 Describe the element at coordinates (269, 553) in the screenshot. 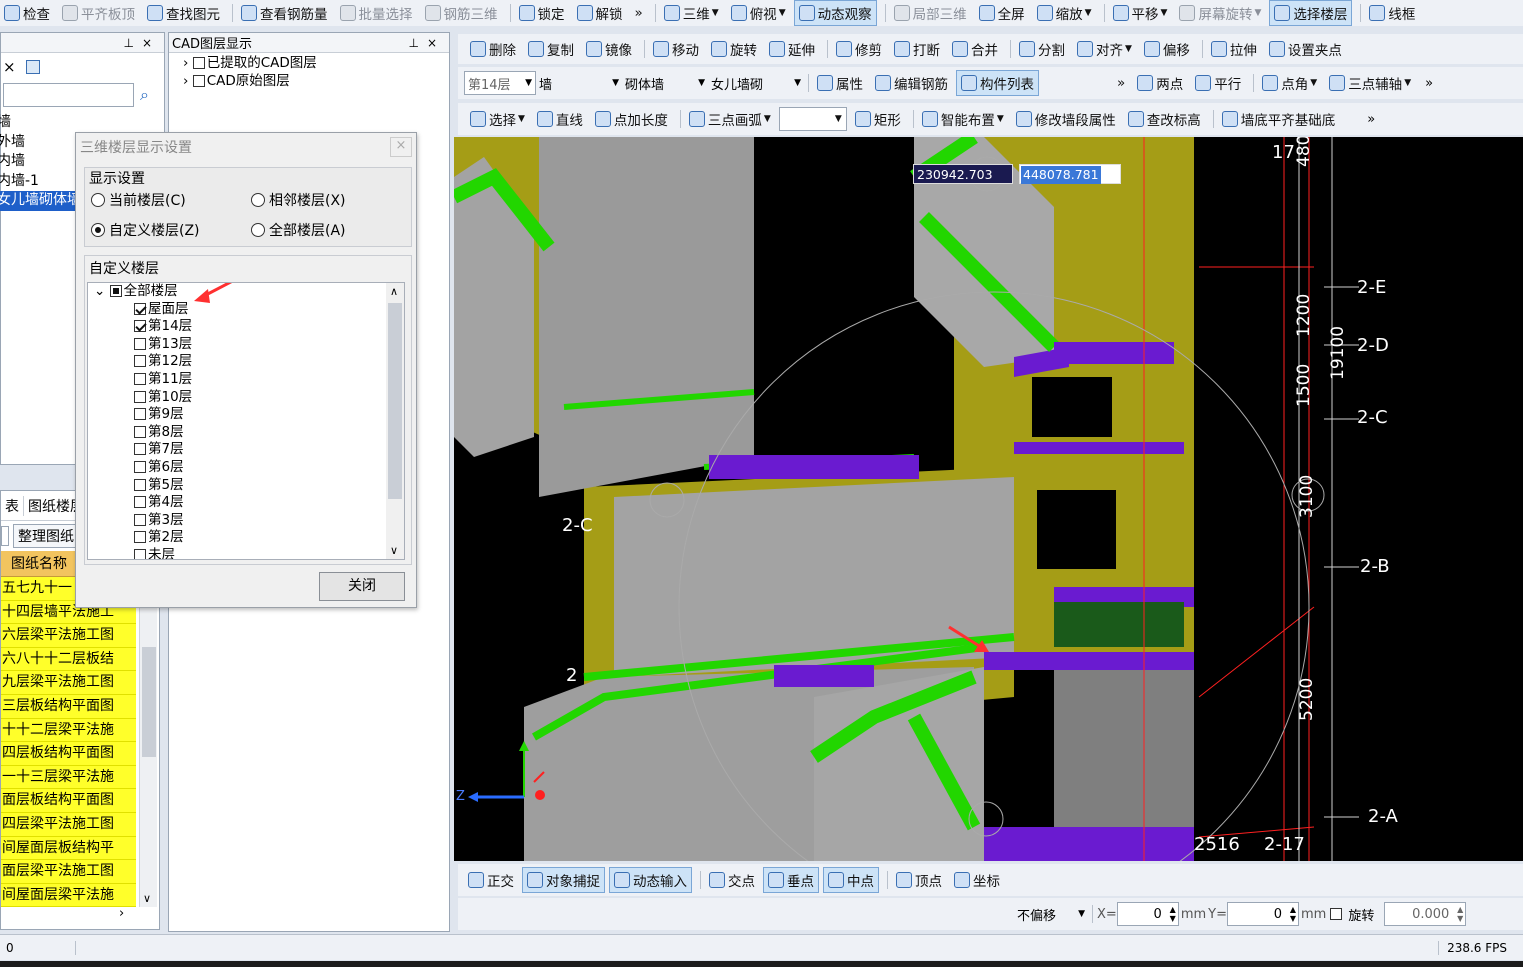

I see `floor-tree-item: 未层` at that location.